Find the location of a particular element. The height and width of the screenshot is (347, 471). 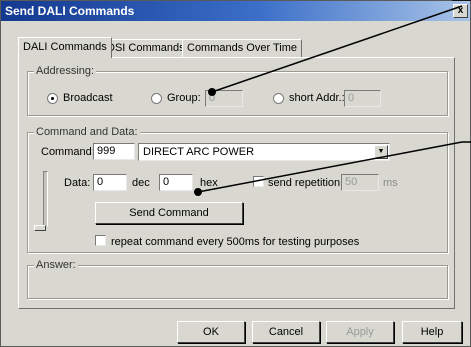

group-field: 0 is located at coordinates (224, 98).